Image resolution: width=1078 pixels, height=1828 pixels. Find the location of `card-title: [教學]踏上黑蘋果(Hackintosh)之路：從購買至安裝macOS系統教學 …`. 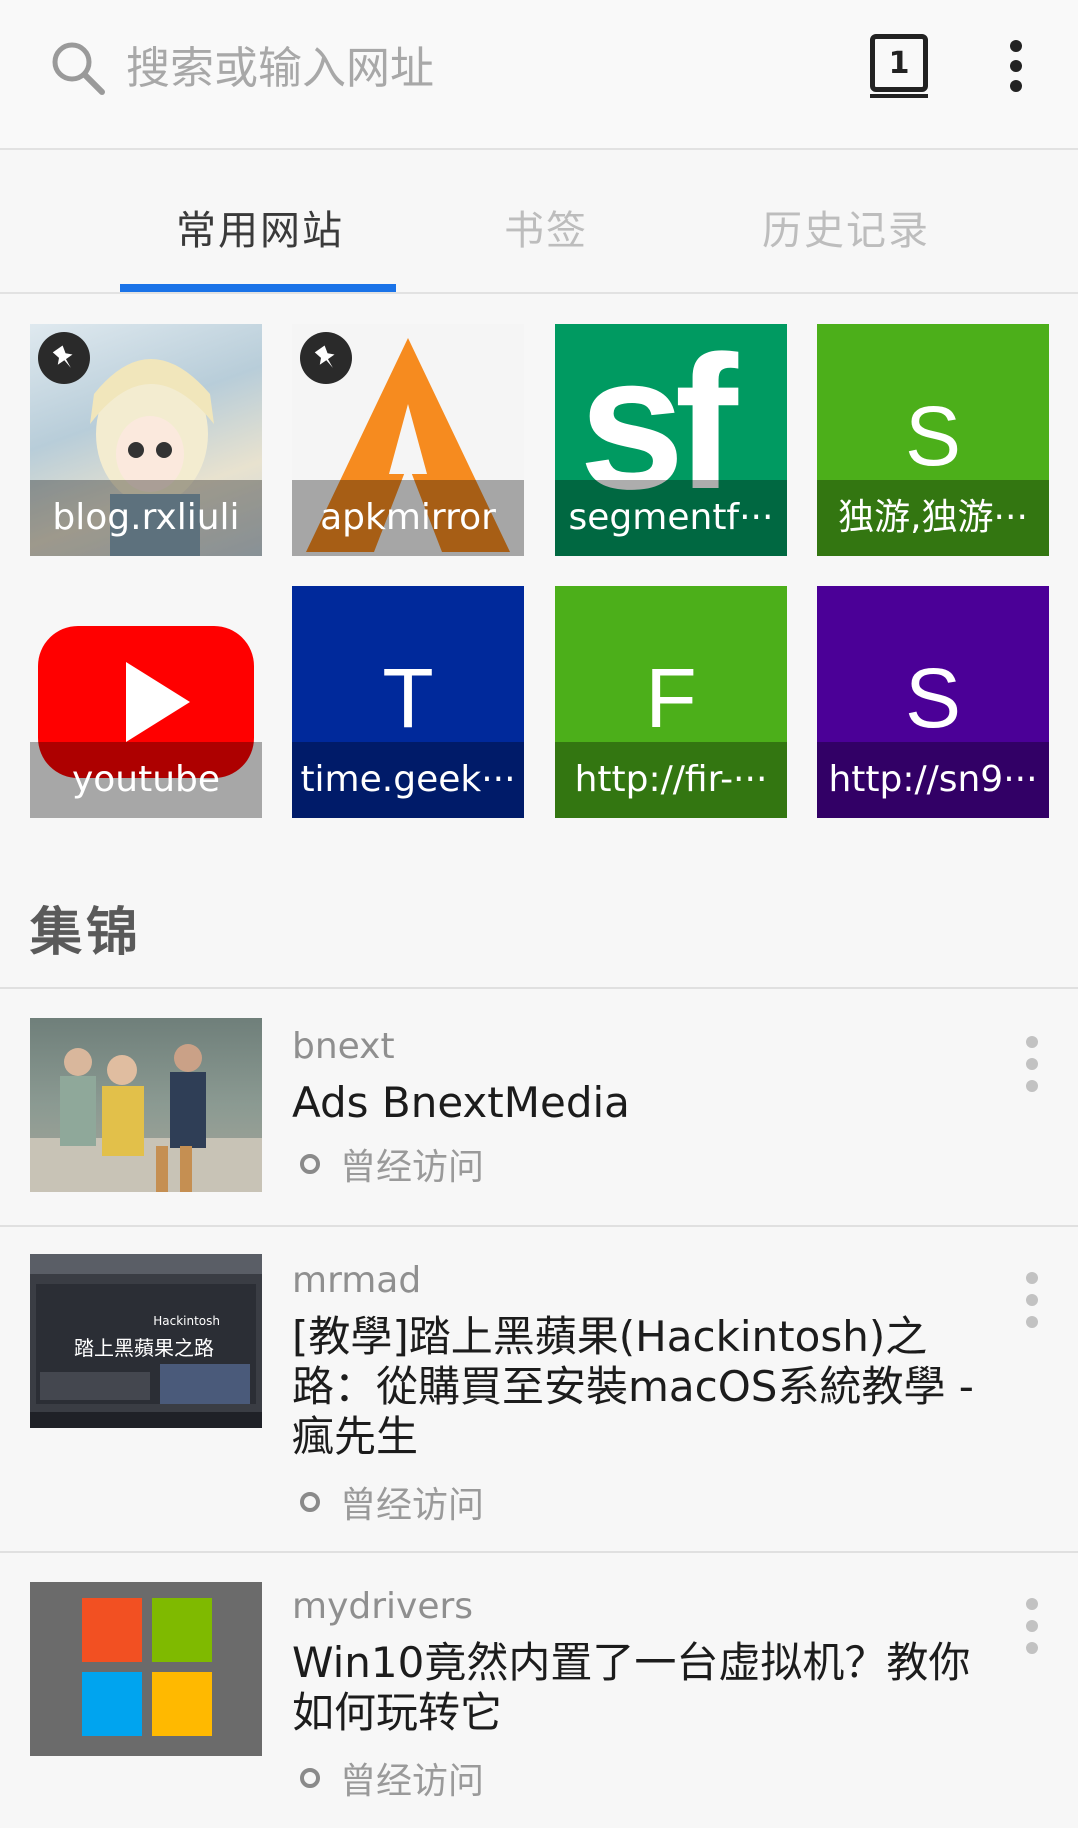

card-title: [教學]踏上黑蘋果(Hackintosh)之路：從購買至安裝macOS系統教學 … is located at coordinates (633, 1386).